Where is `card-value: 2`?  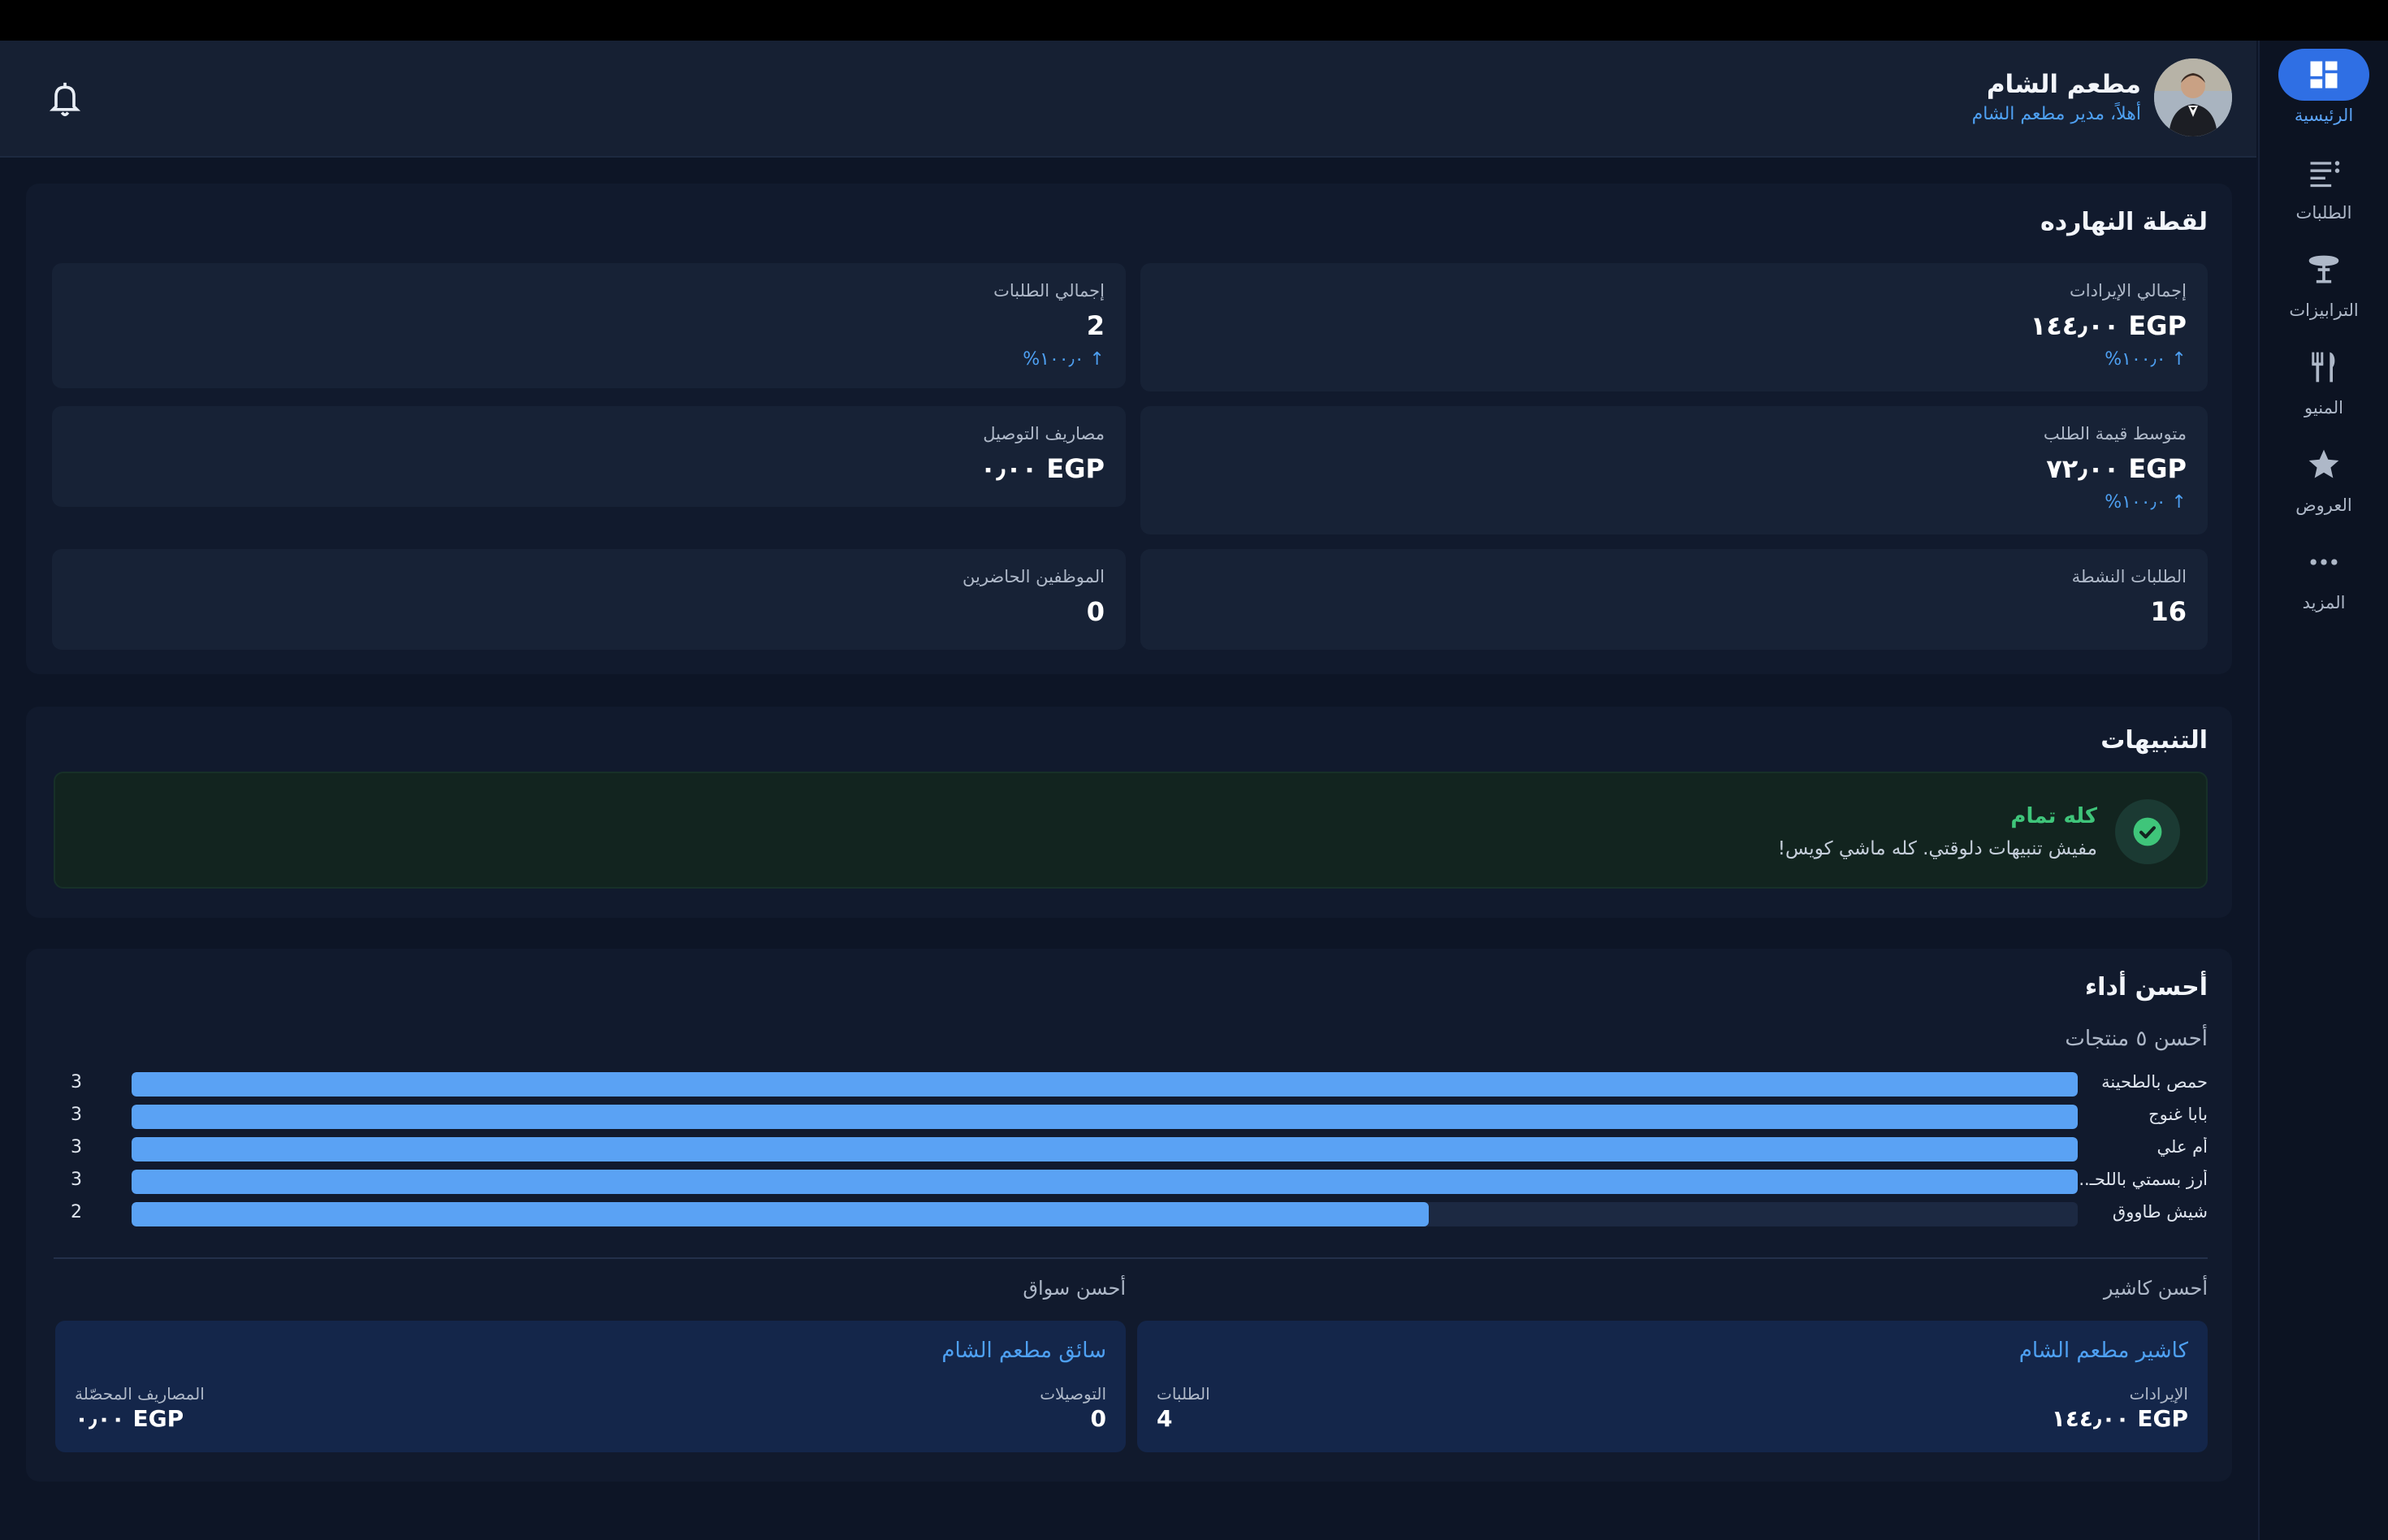
card-value: 2 is located at coordinates (1095, 325).